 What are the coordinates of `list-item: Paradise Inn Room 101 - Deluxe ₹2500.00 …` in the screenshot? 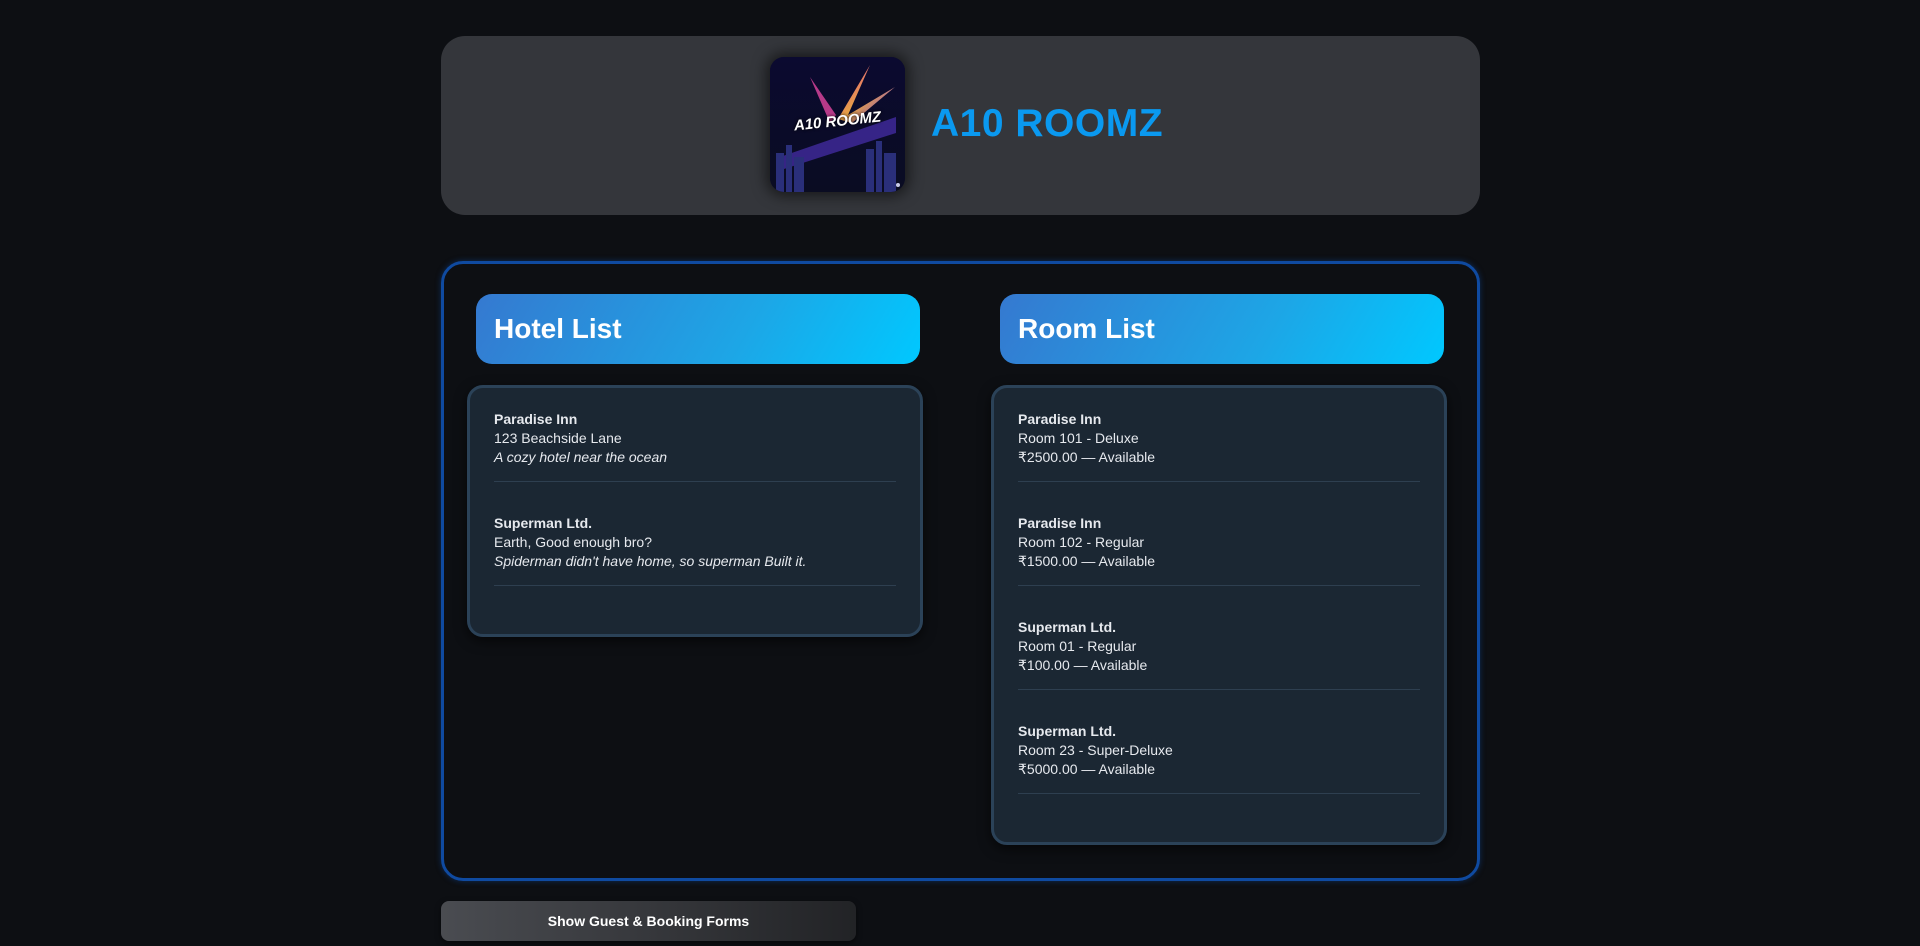 It's located at (1219, 446).